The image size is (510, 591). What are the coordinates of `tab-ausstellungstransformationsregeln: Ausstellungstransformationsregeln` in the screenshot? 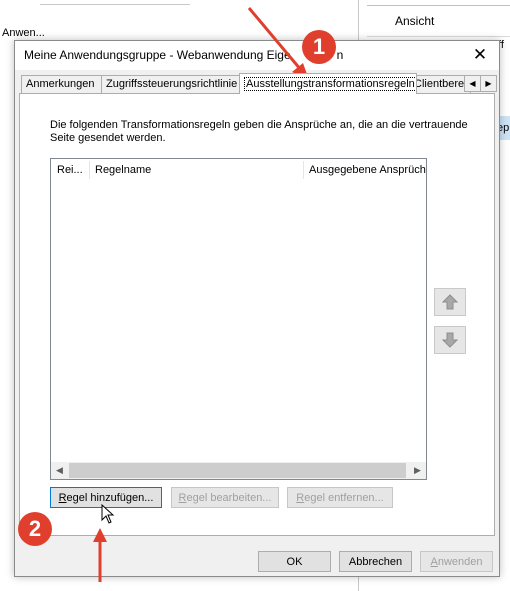 It's located at (328, 83).